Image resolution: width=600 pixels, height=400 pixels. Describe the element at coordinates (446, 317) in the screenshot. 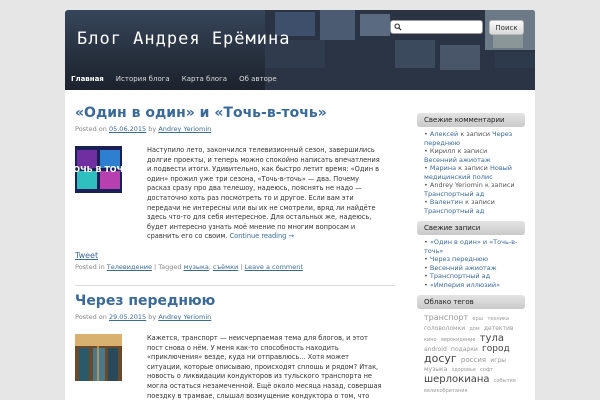

I see `tag-cloud-link: транспорт` at that location.